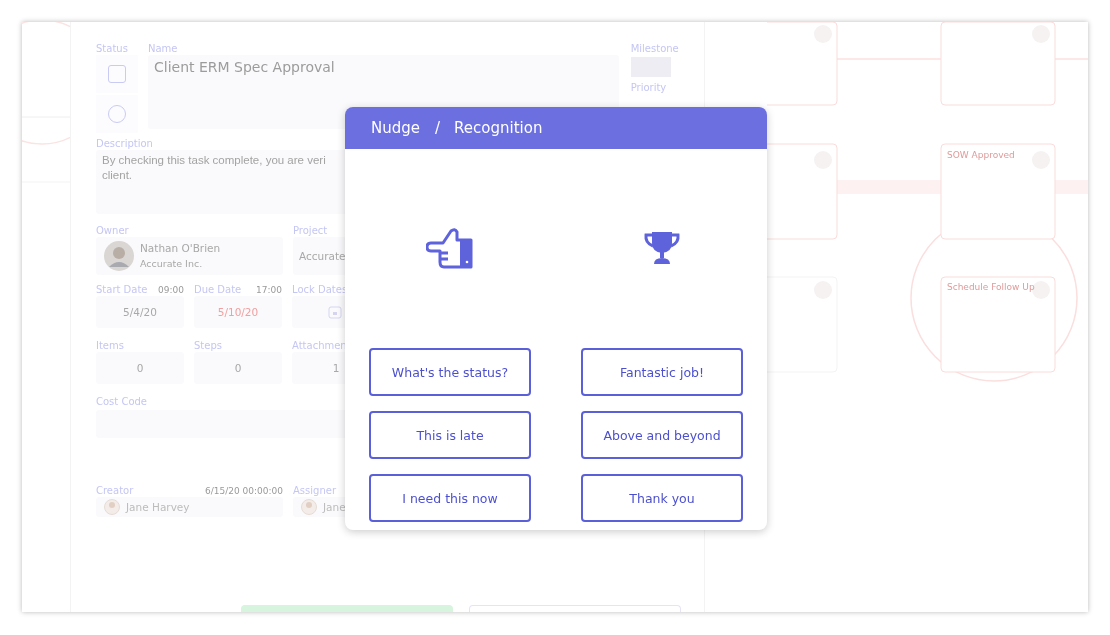 The height and width of the screenshot is (635, 1110). What do you see at coordinates (450, 248) in the screenshot?
I see `pointing-hand-icon` at bounding box center [450, 248].